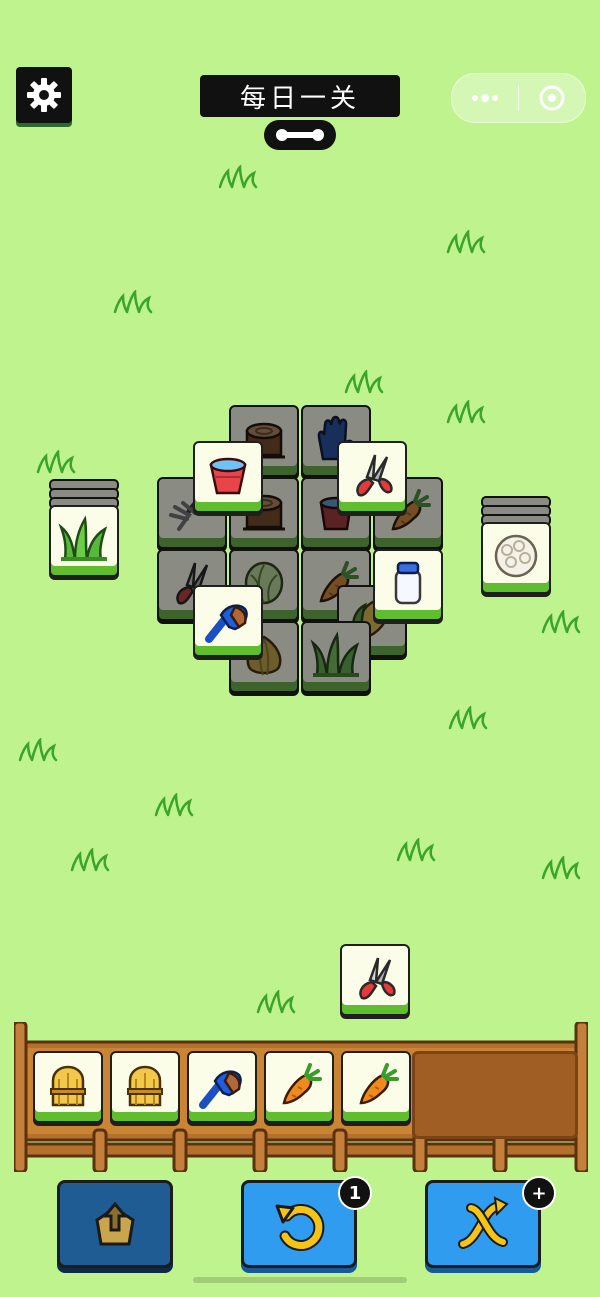  I want to click on undo-icon, so click(300, 1227).